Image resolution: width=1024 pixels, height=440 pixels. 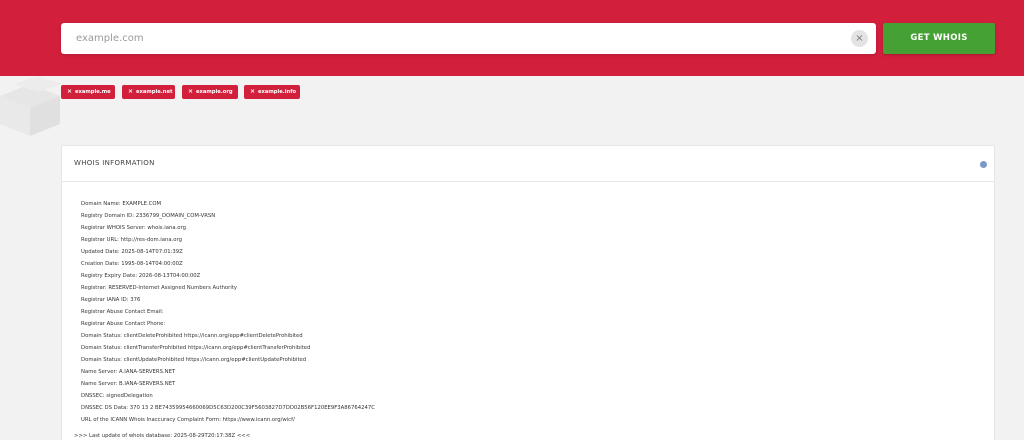 I want to click on recent-chip-example-me: × example.me, so click(x=88, y=92).